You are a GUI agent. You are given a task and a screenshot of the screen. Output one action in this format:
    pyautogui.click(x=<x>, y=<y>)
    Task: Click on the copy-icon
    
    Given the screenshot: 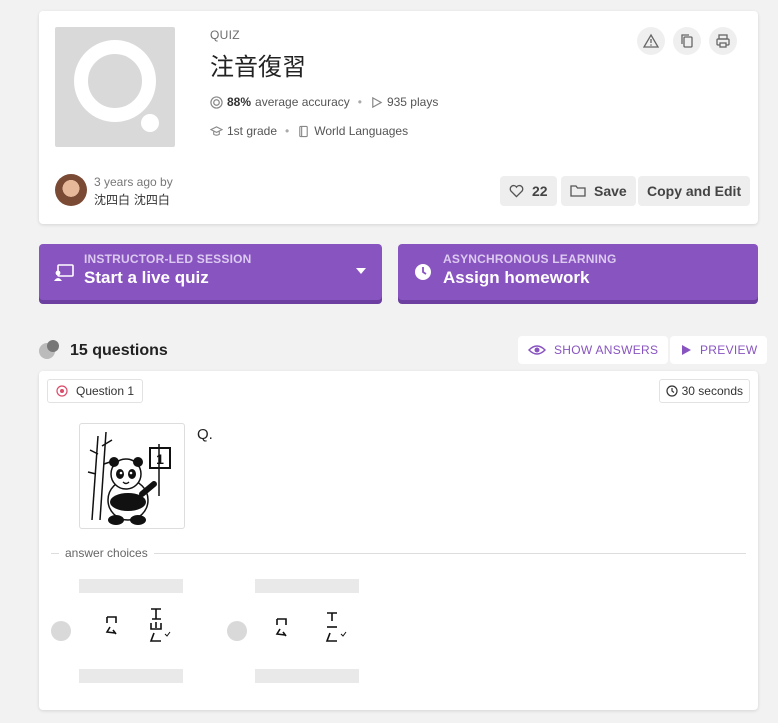 What is the action you would take?
    pyautogui.click(x=687, y=41)
    